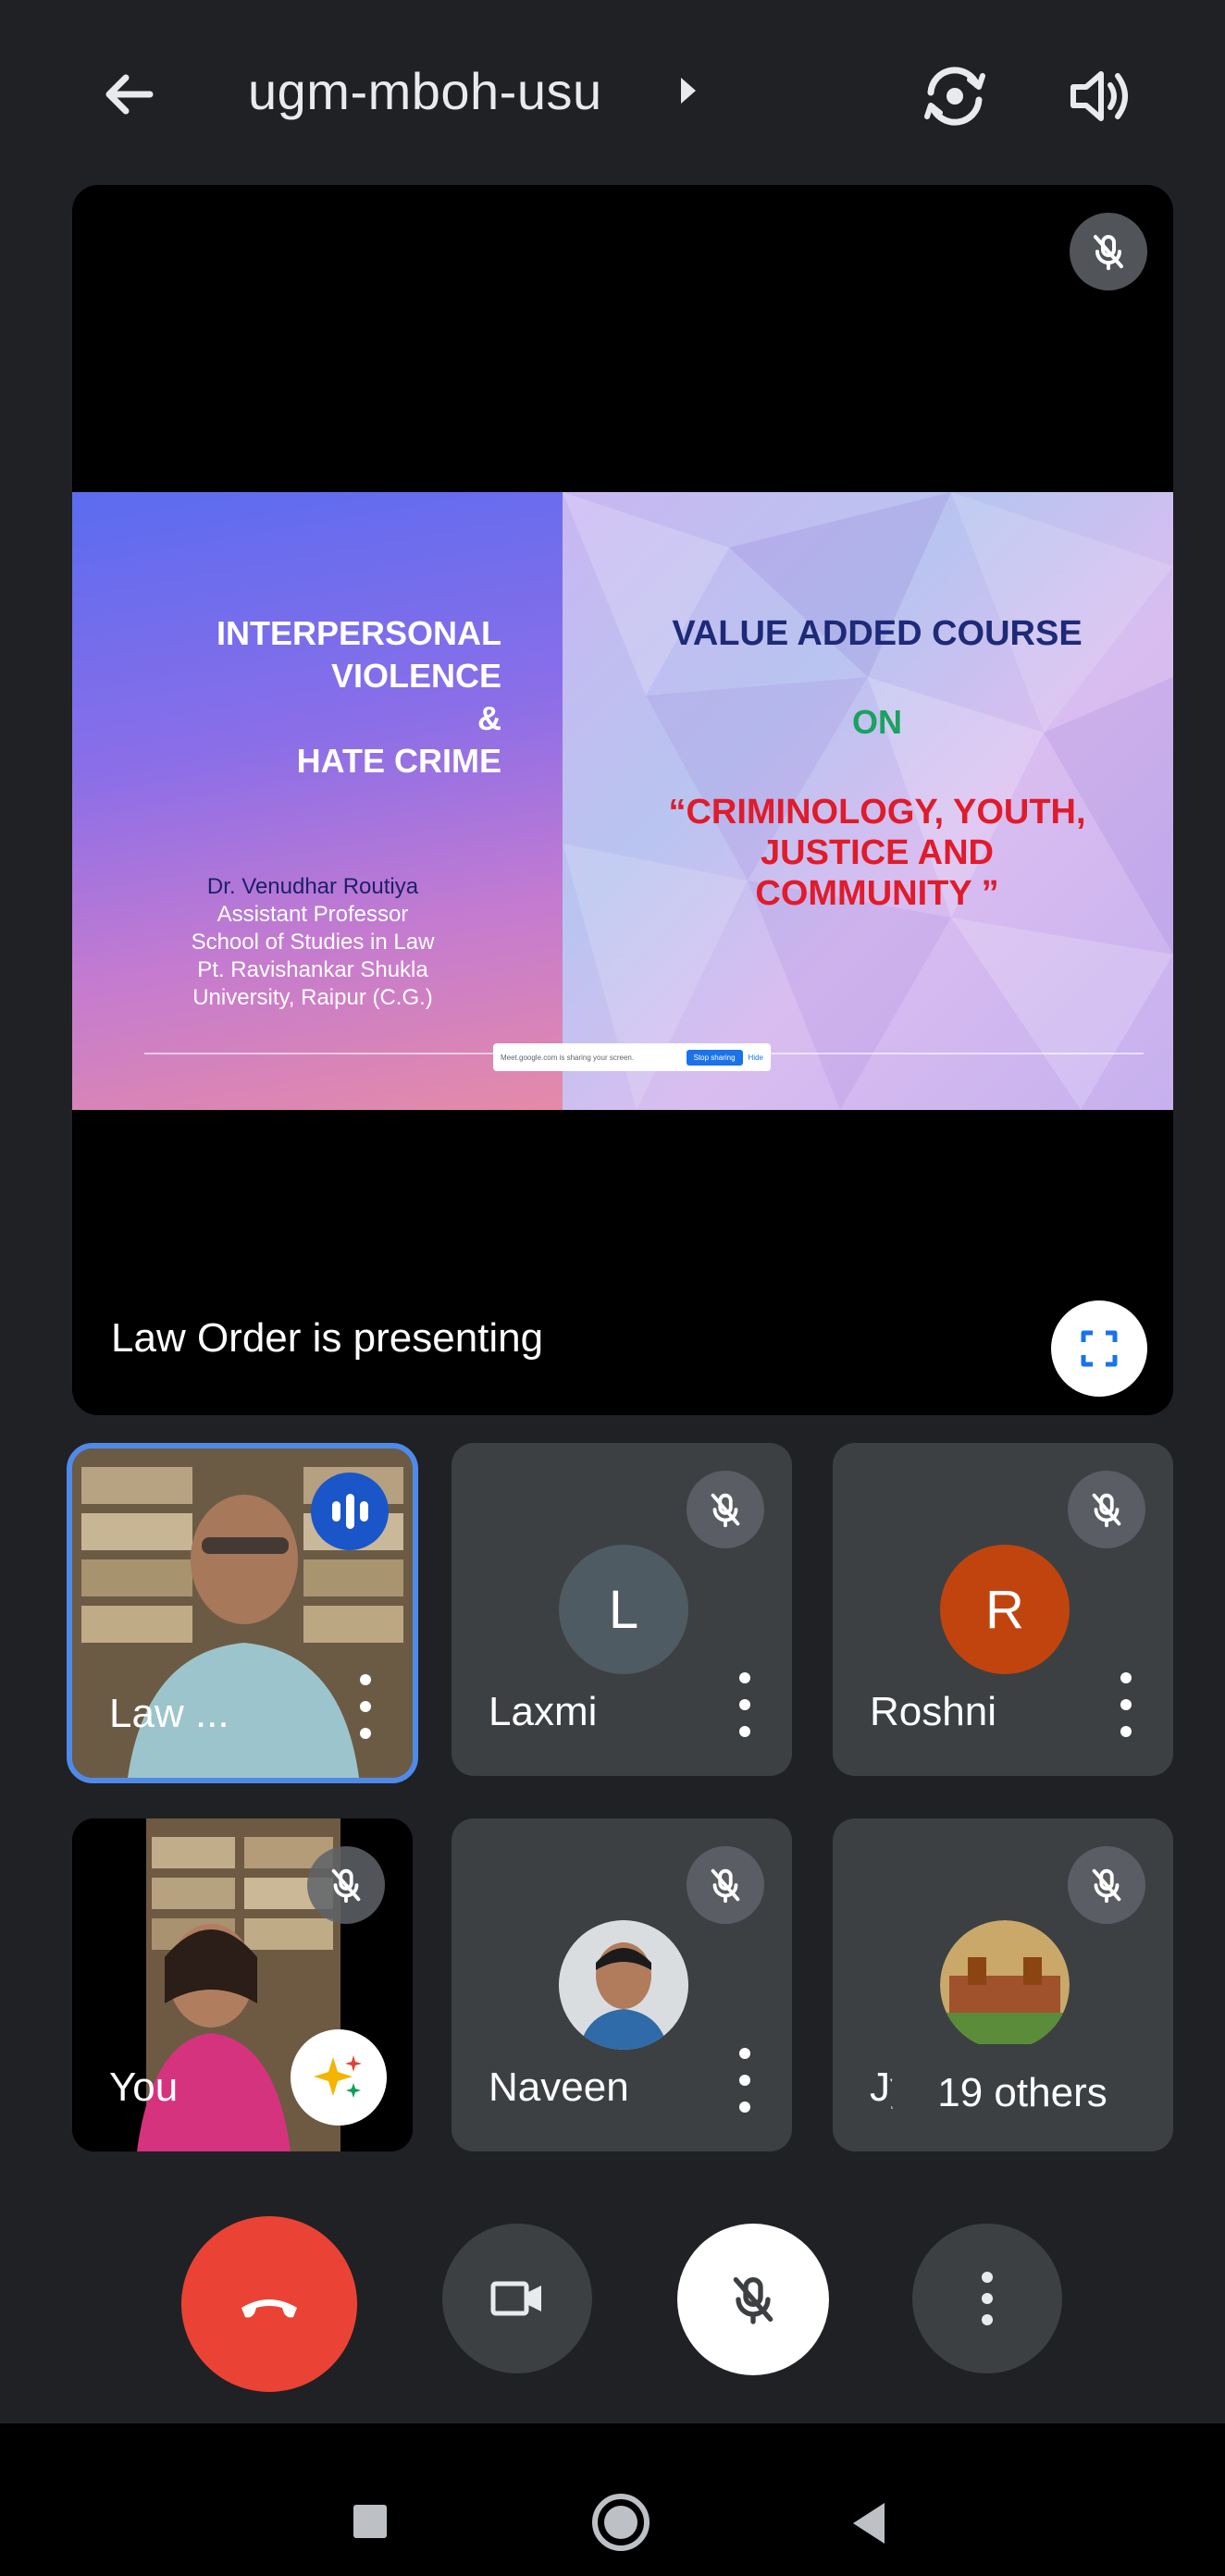  I want to click on slide-title-line: INTERPERSONAL, so click(358, 633).